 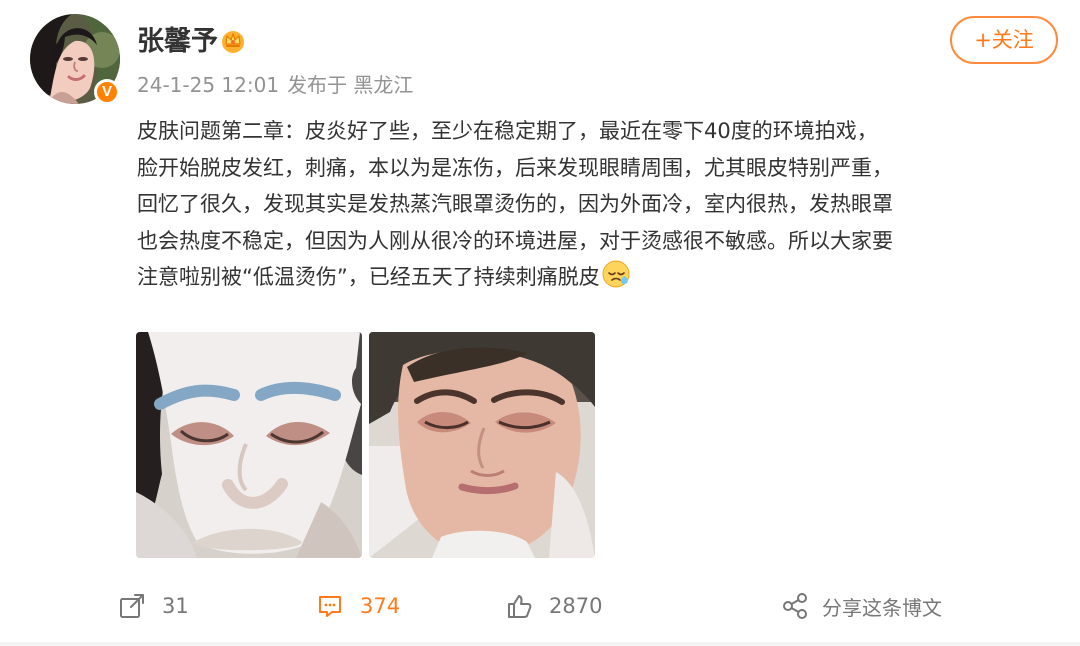 What do you see at coordinates (76, 60) in the screenshot?
I see `author-avatar-wrapper: V` at bounding box center [76, 60].